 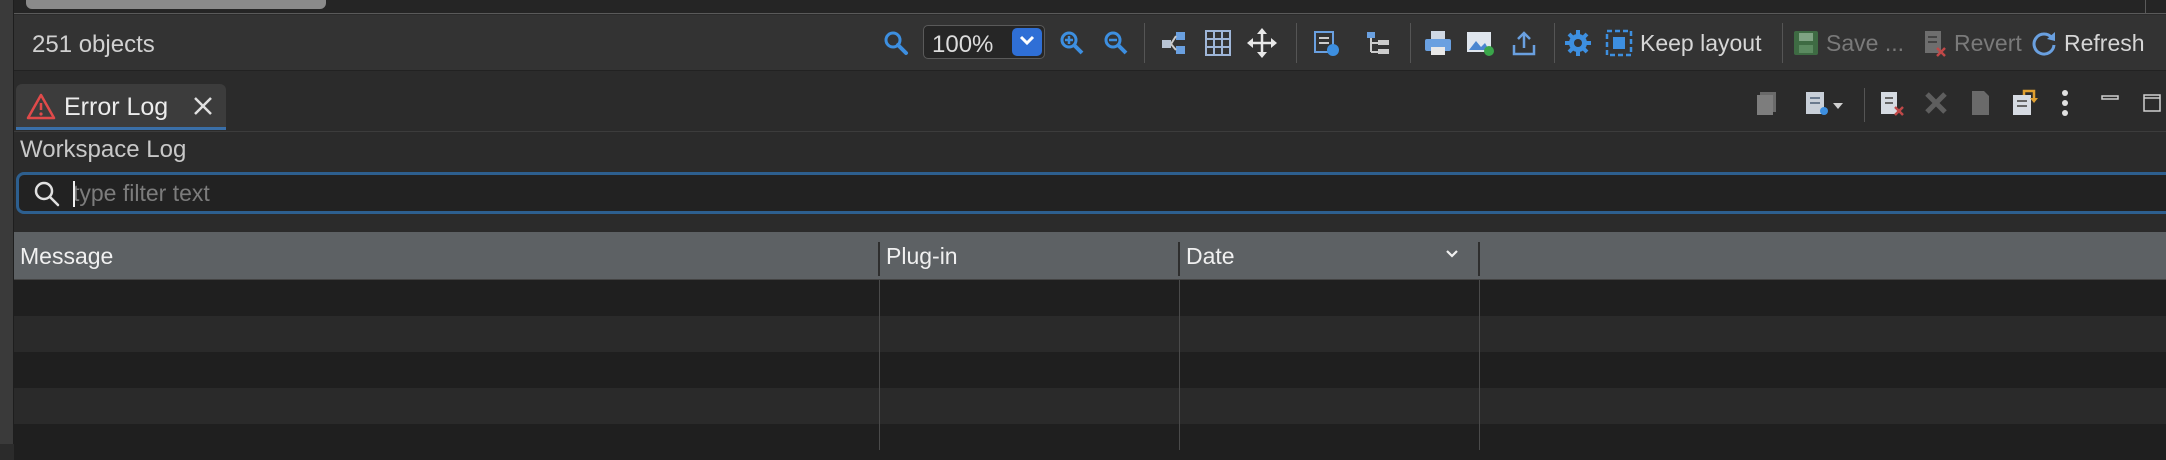 I want to click on zoom-search-button, so click(x=896, y=43).